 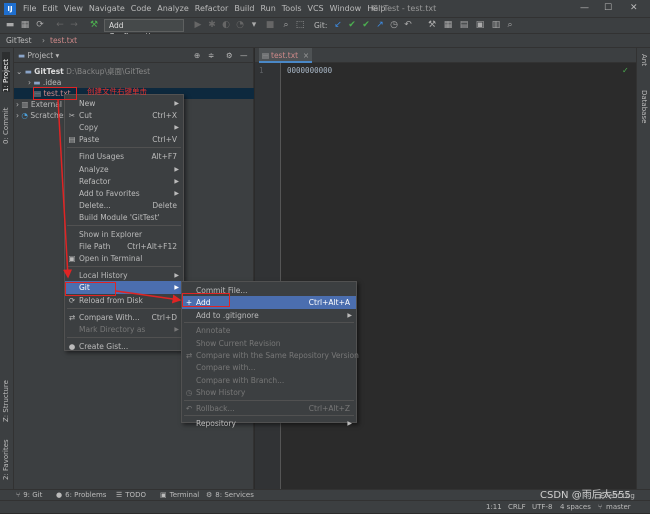 What do you see at coordinates (124, 156) in the screenshot?
I see `menu-item-find-usages: Find Usages Alt+F7` at bounding box center [124, 156].